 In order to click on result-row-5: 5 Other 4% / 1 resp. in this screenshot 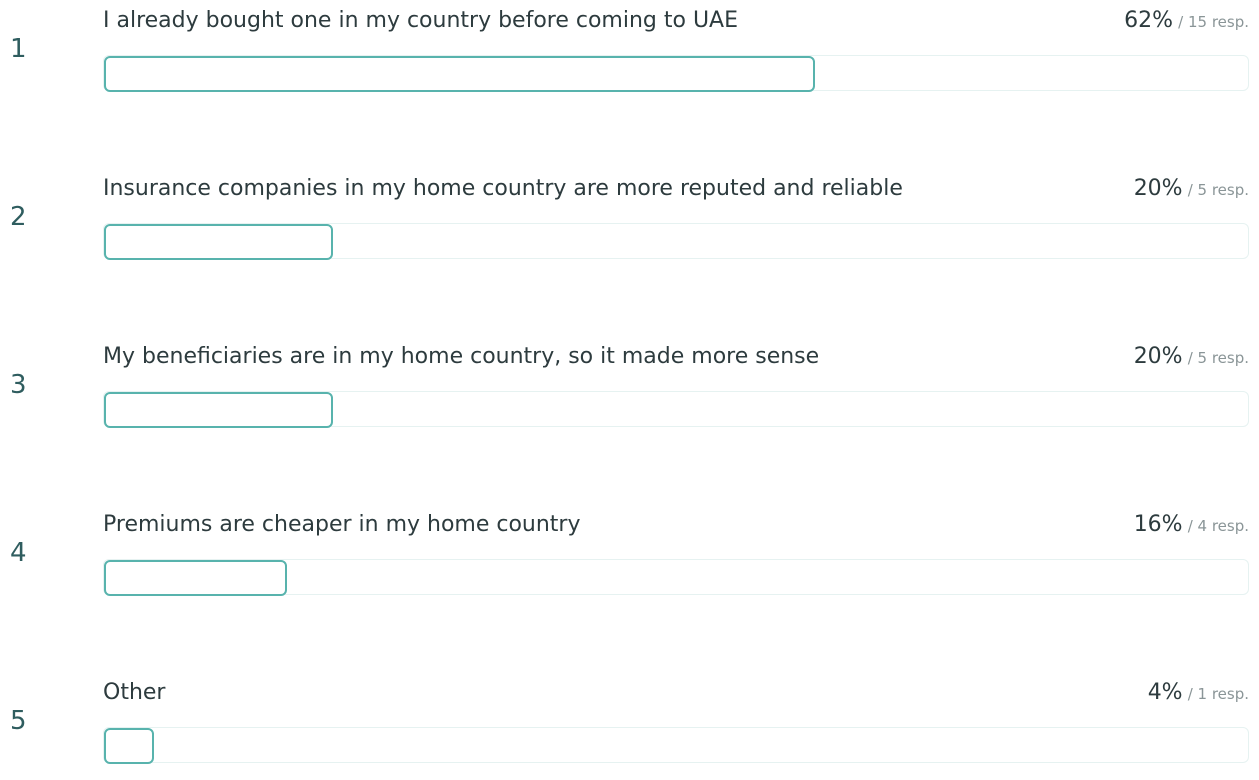, I will do `click(629, 730)`.